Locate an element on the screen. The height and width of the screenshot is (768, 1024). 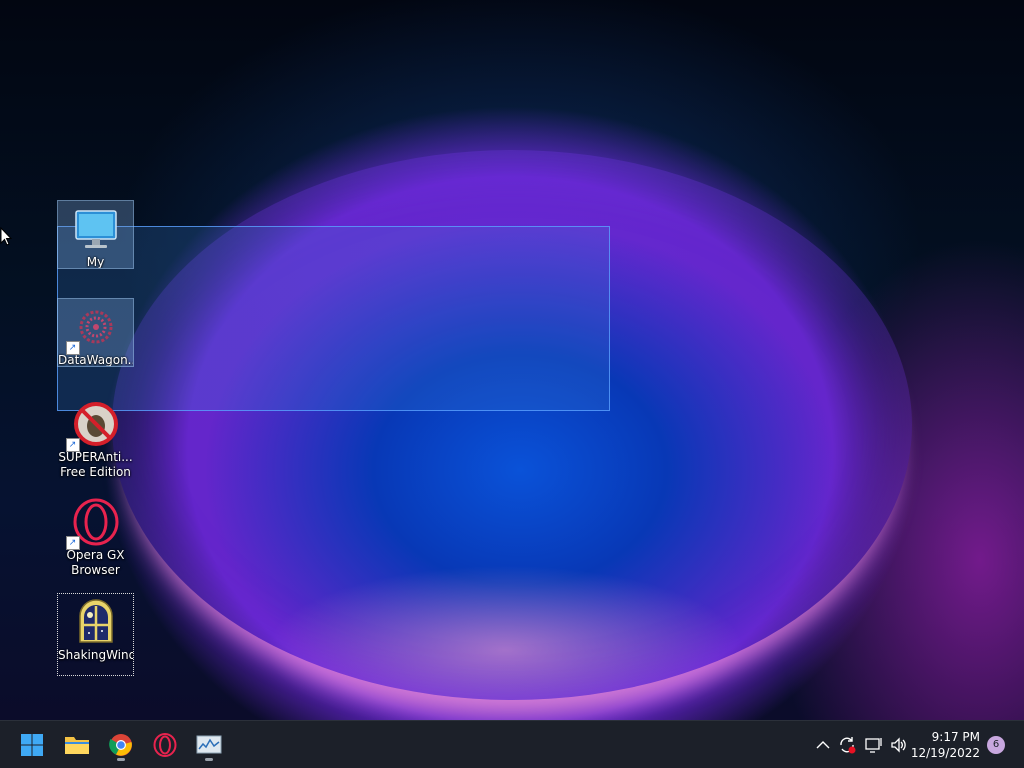
opera-gx-icon: ↗ is located at coordinates (92, 524).